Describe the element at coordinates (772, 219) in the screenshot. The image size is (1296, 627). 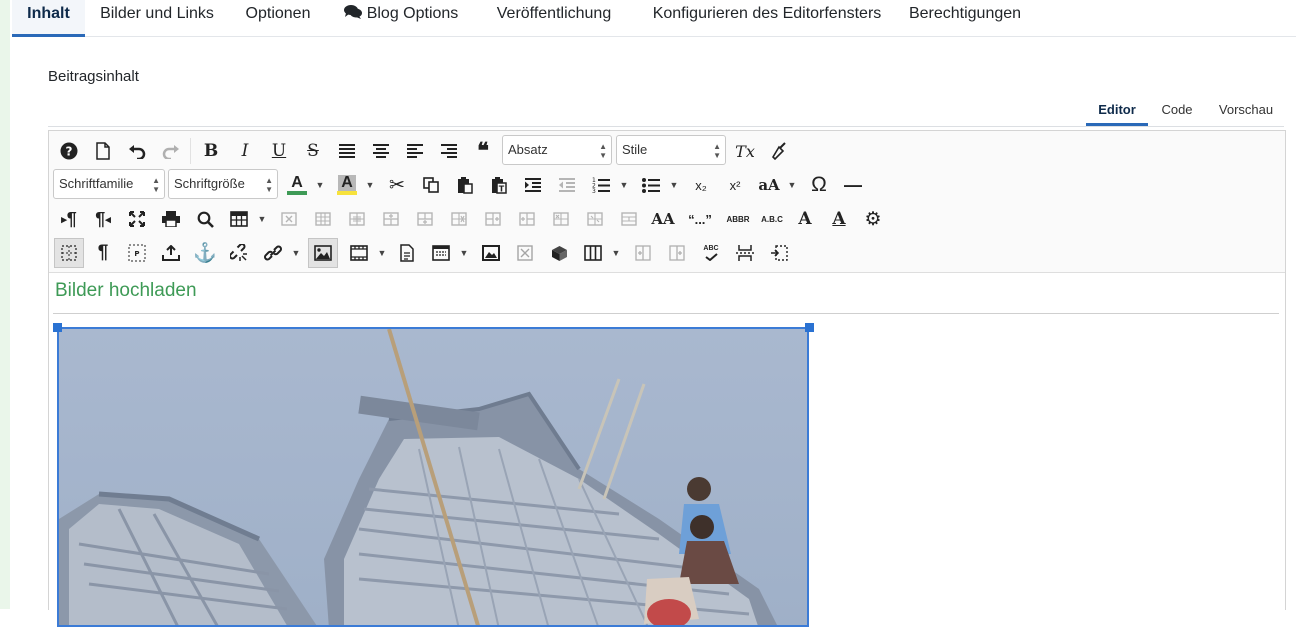
I see `acronym-icon: A.B.C` at that location.